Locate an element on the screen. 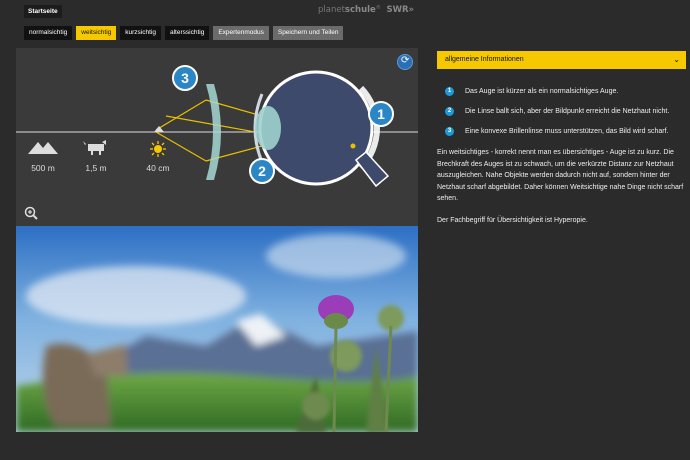  reset-icon is located at coordinates (405, 62).